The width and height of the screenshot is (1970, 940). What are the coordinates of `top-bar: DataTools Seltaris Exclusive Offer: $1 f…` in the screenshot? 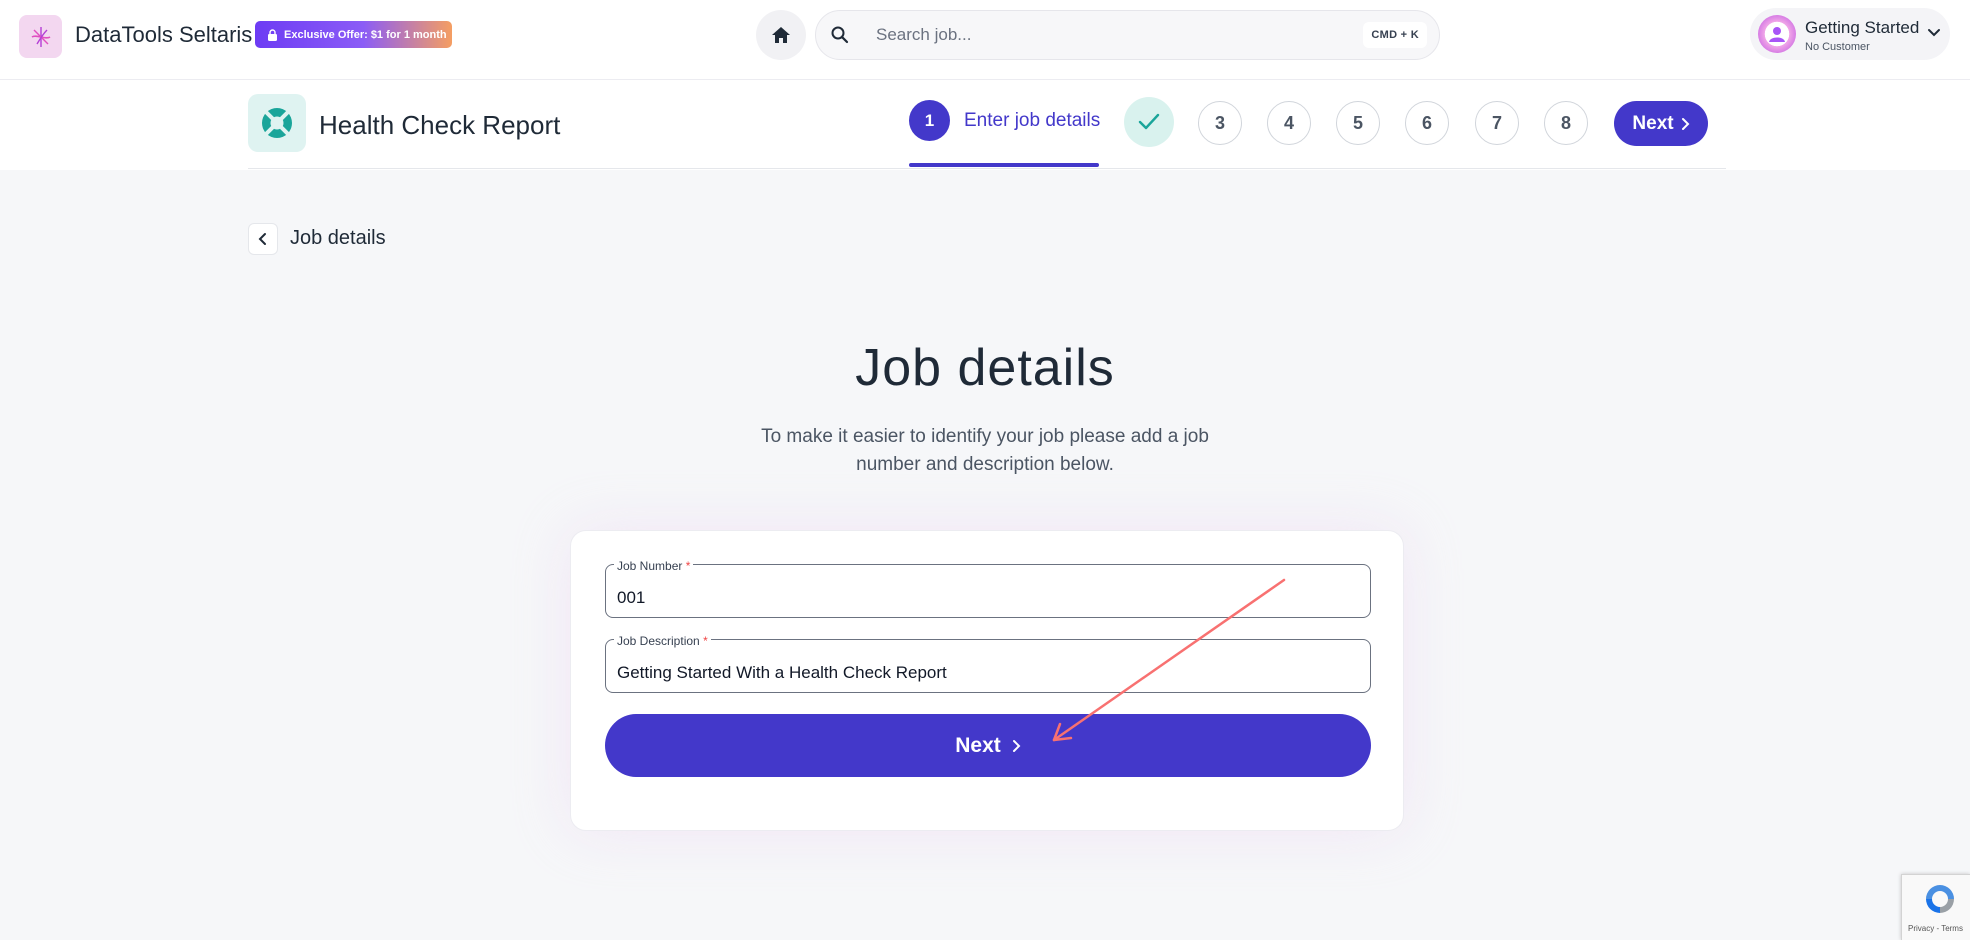 It's located at (985, 40).